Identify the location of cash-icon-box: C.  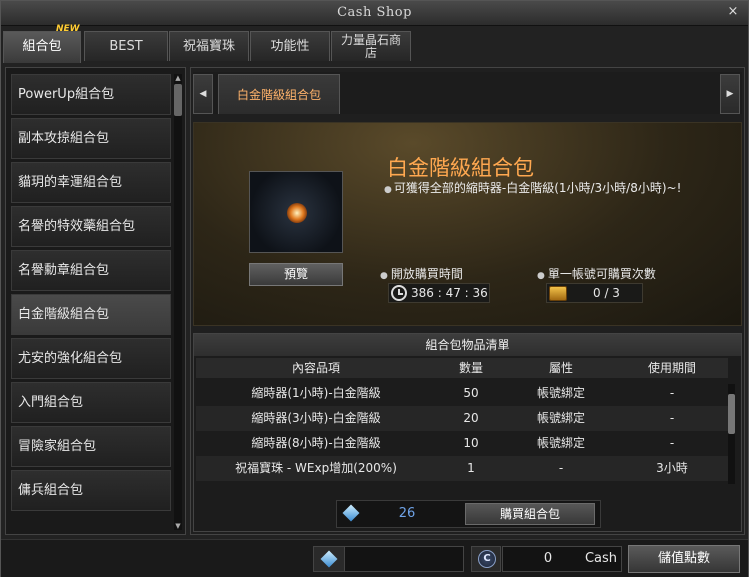
(486, 559).